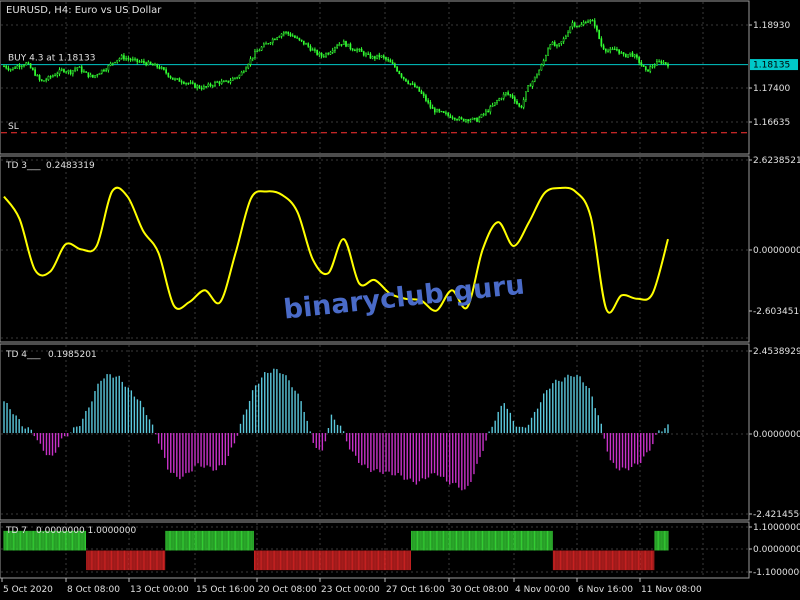 The width and height of the screenshot is (800, 600). Describe the element at coordinates (776, 161) in the screenshot. I see `price-scale-label: 2.6238521` at that location.